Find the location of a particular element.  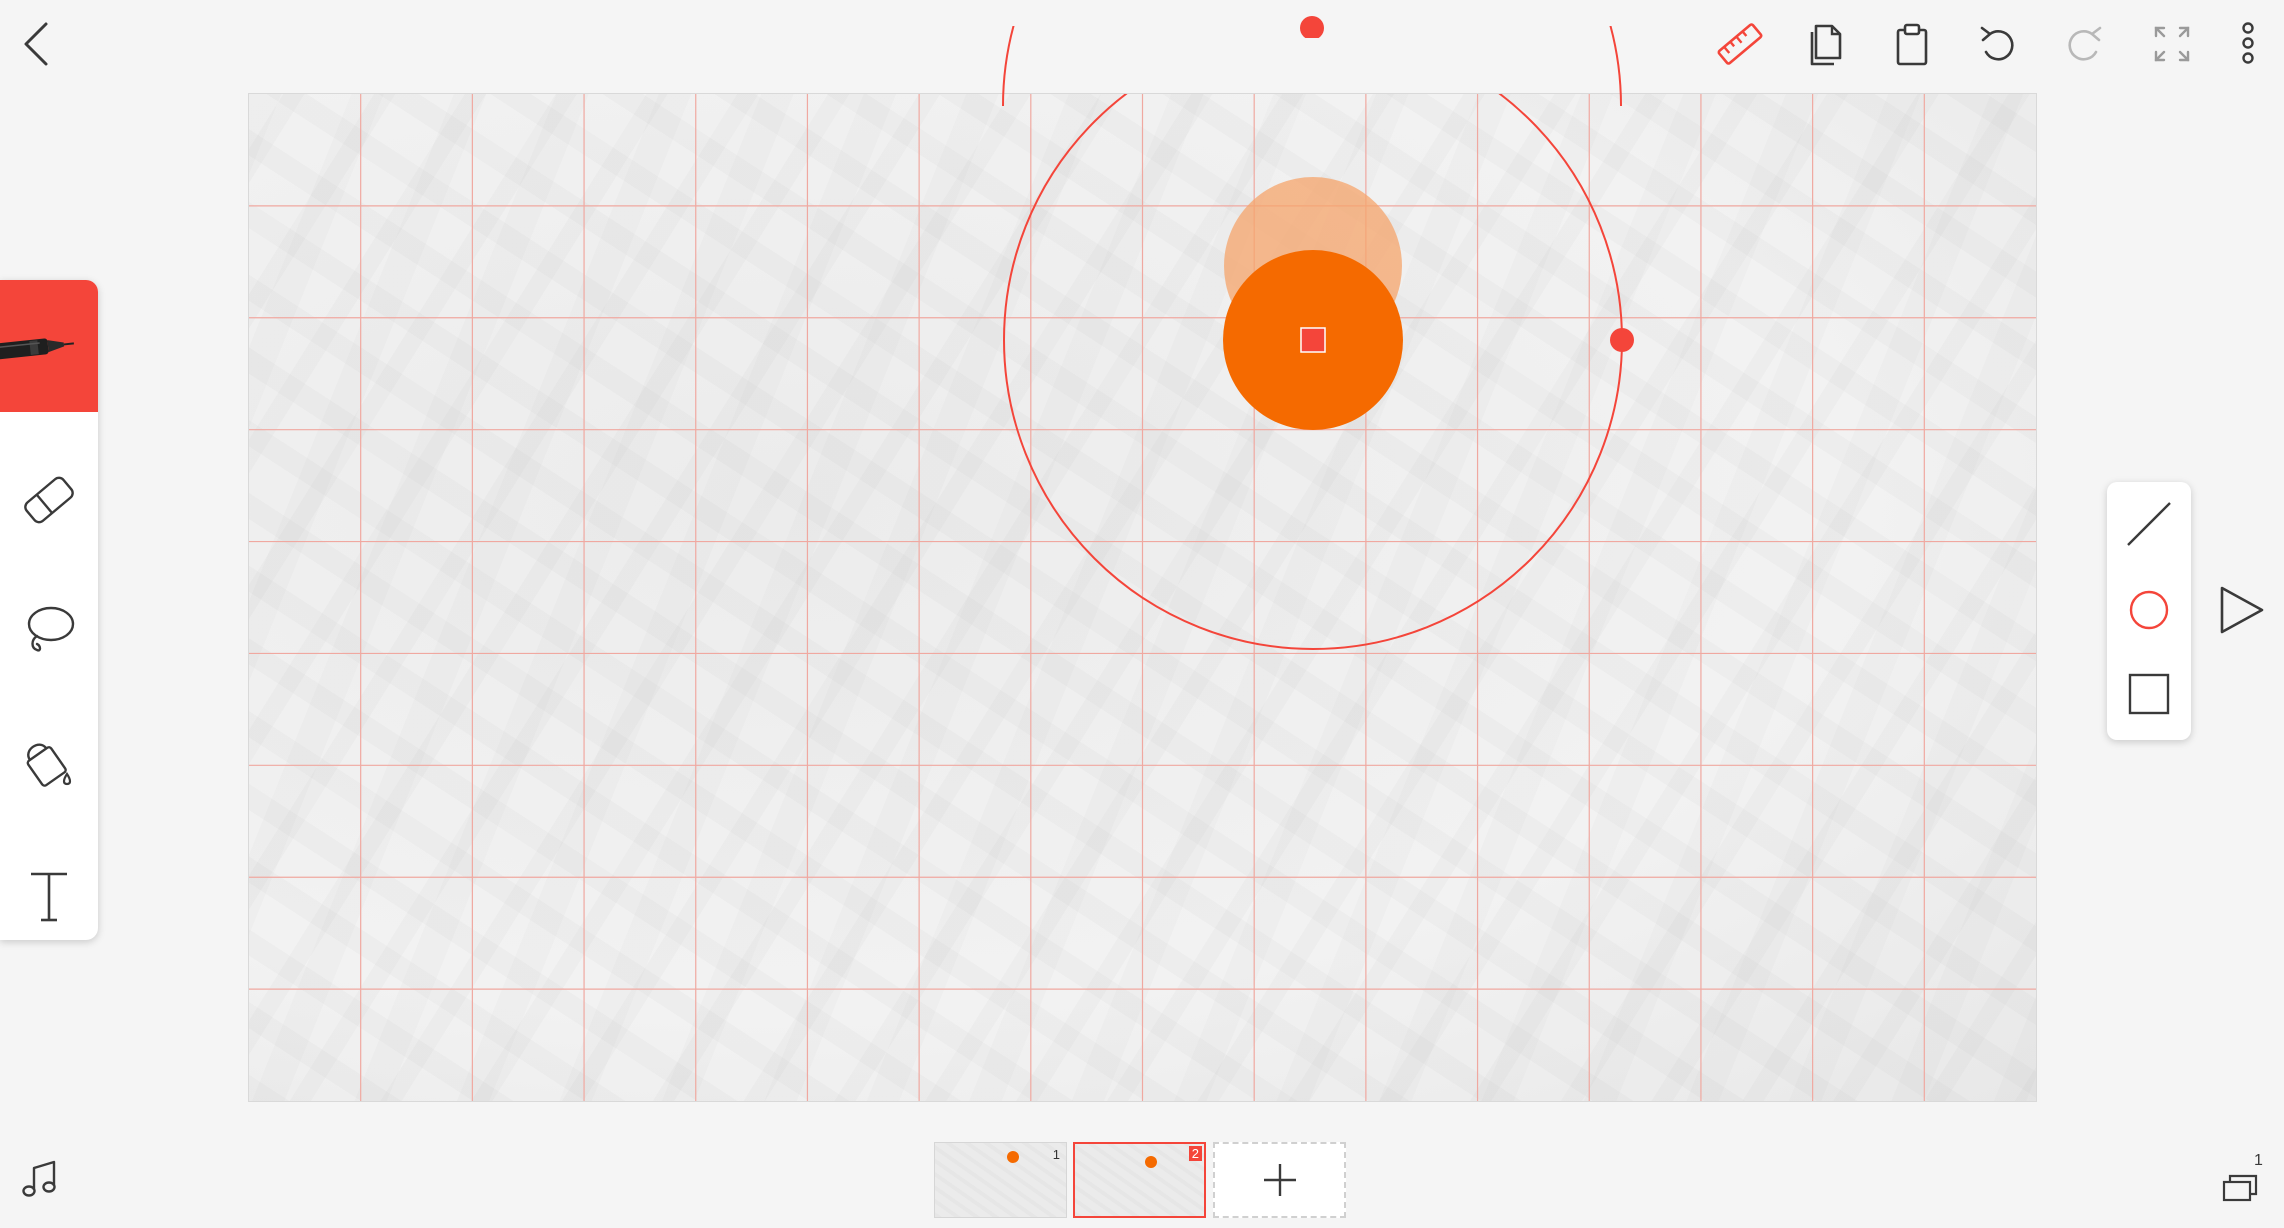

pen-tool is located at coordinates (49, 346).